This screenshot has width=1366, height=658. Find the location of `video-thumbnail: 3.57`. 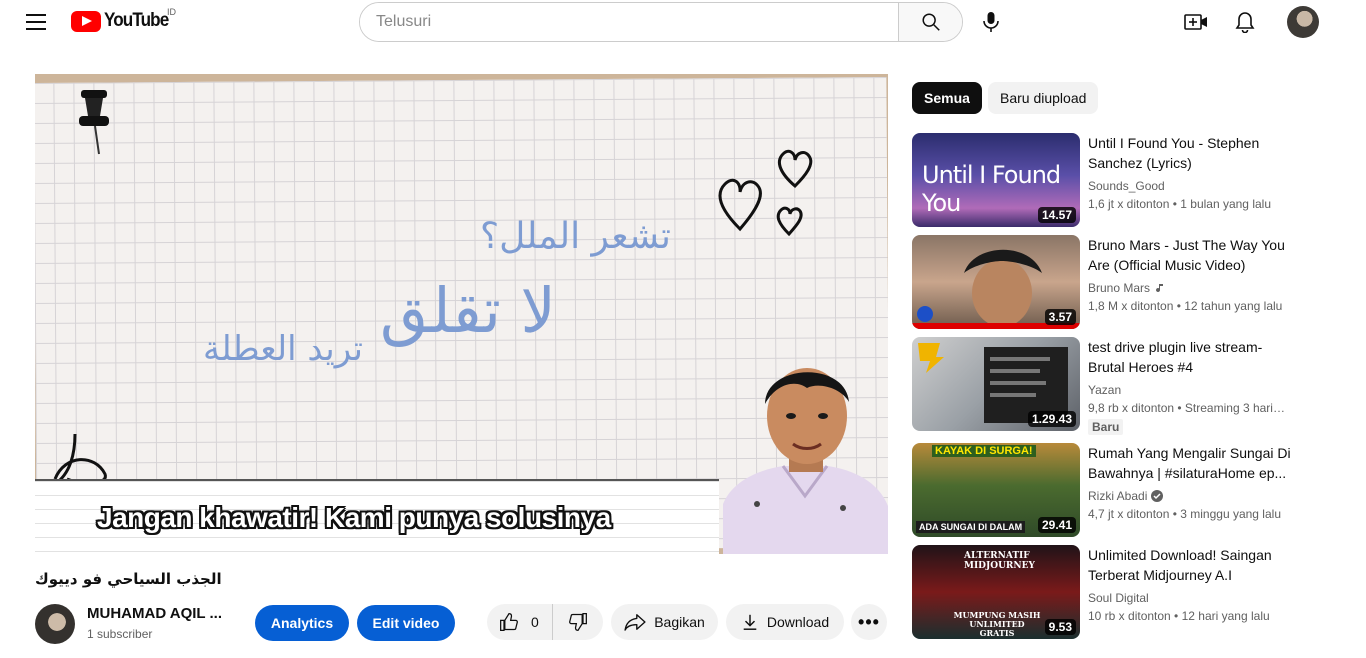

video-thumbnail: 3.57 is located at coordinates (996, 282).